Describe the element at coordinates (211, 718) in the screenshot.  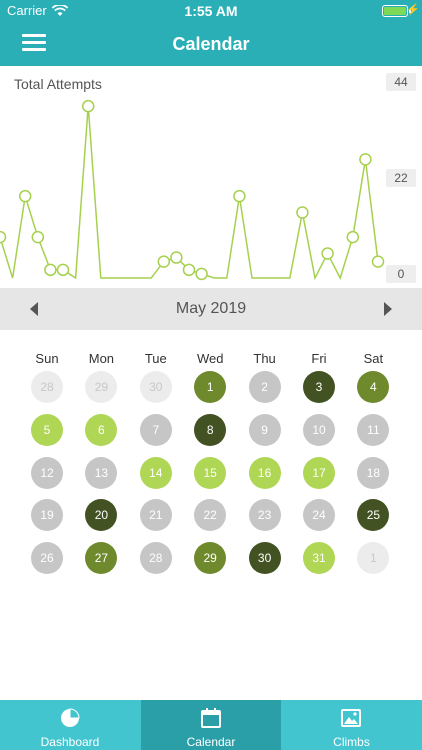
I see `calendar-icon` at that location.